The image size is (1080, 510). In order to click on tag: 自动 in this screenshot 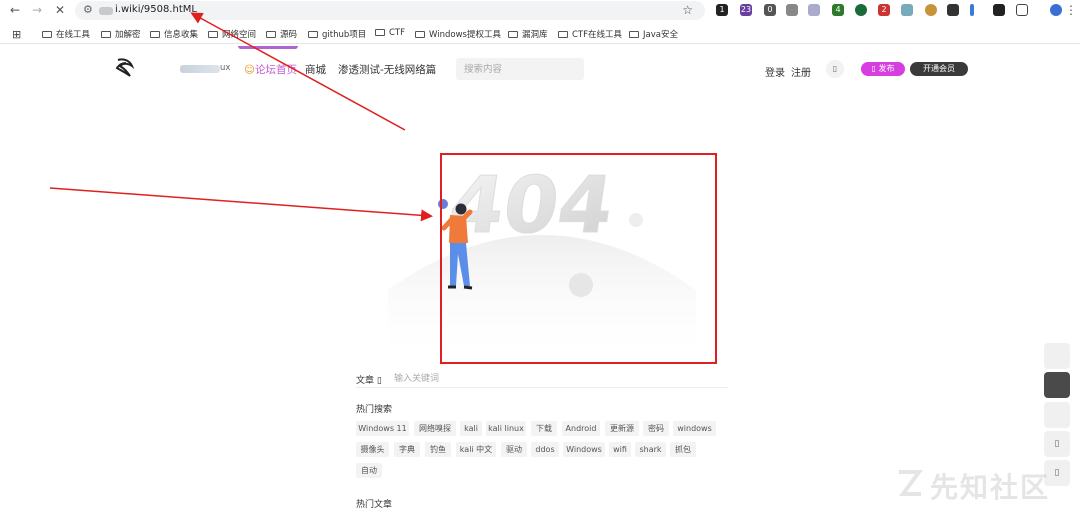, I will do `click(369, 470)`.